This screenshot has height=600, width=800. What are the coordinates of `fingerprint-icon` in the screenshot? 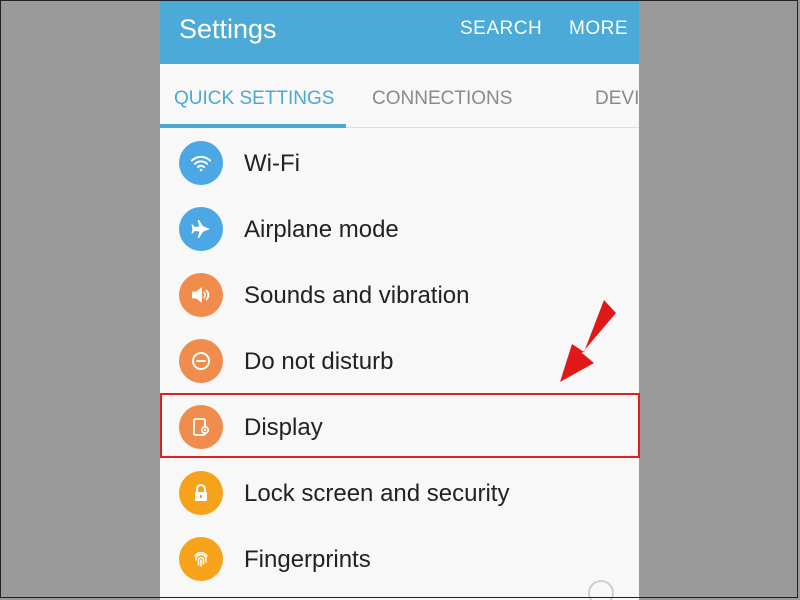 It's located at (201, 559).